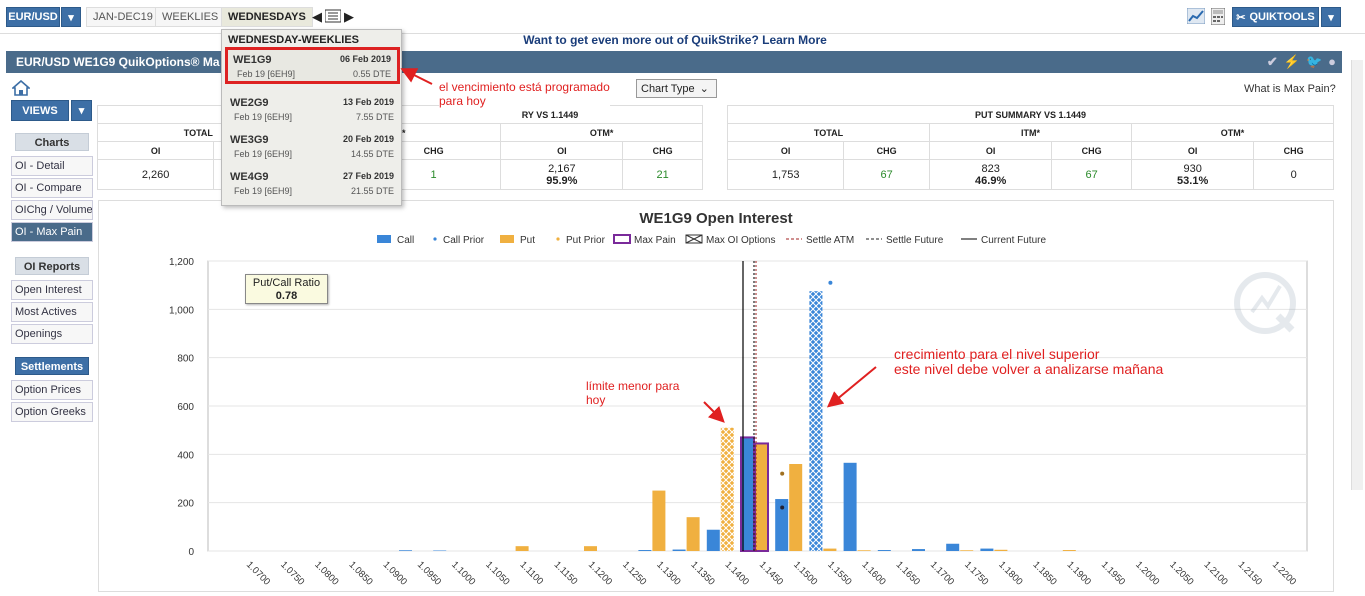 This screenshot has height=596, width=1365. What do you see at coordinates (1331, 17) in the screenshot?
I see `quiktools-dropdown-button: ▾` at bounding box center [1331, 17].